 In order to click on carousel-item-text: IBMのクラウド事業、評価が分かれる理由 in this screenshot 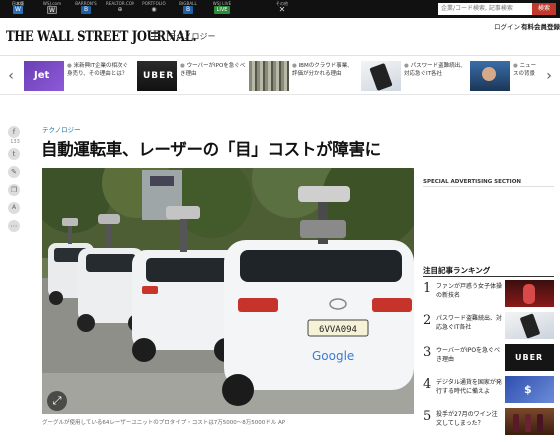, I will do `click(322, 70)`.